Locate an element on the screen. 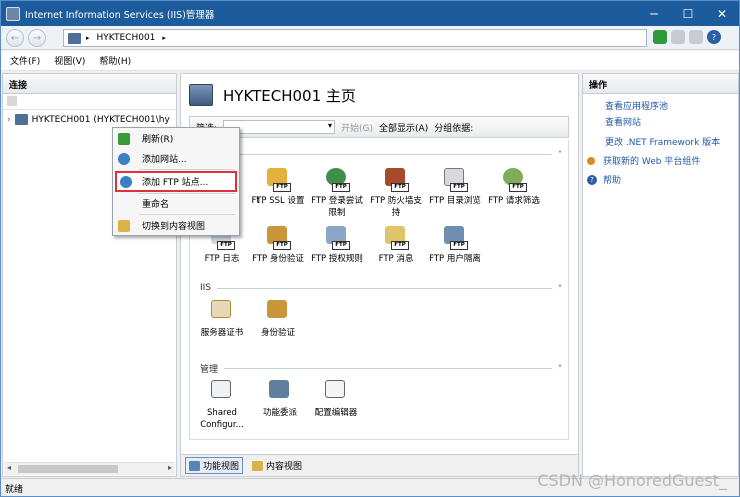 This screenshot has width=740, height=497. feature-ftp-directory-browsing: FTP FTP 目录浏览 is located at coordinates (455, 187).